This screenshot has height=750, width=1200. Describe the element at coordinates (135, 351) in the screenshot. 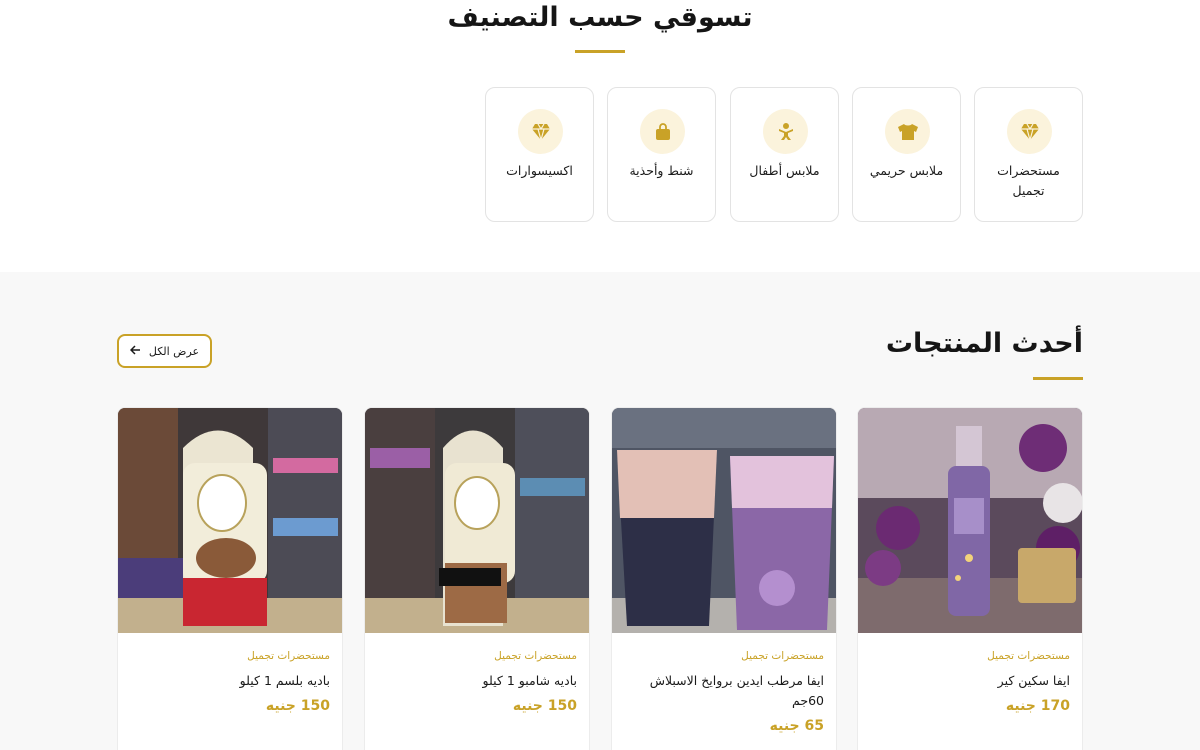

I see `arrow-left-icon` at that location.